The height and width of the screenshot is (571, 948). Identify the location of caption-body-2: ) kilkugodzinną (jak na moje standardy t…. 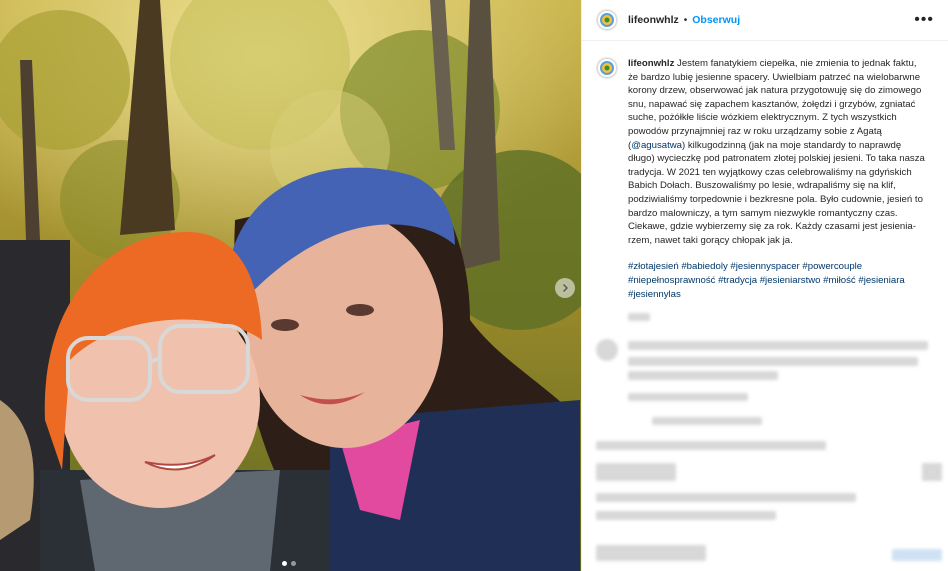
(776, 192).